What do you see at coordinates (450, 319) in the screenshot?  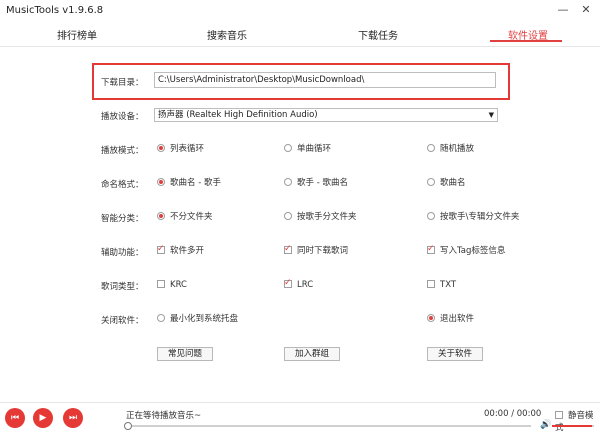 I see `close-action-option: 退出软件` at bounding box center [450, 319].